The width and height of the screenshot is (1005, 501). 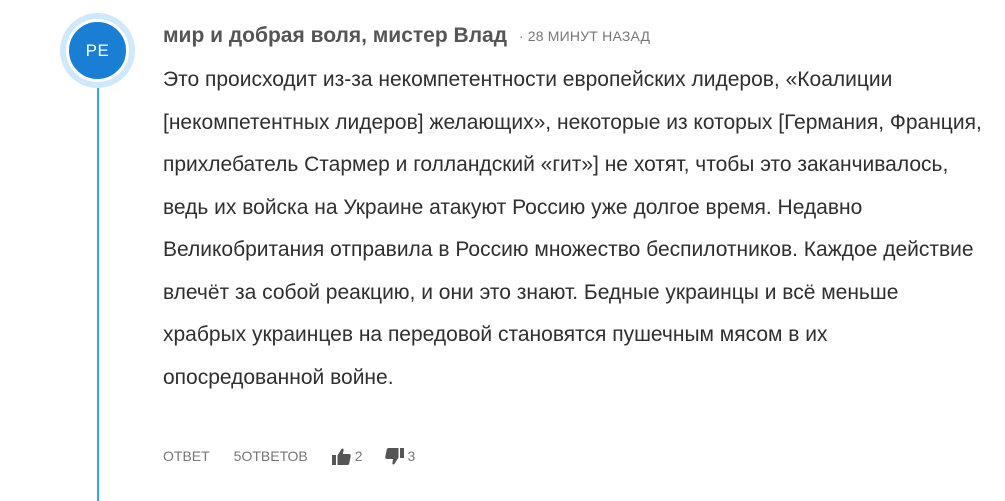 I want to click on upvote-button: 2, so click(x=347, y=456).